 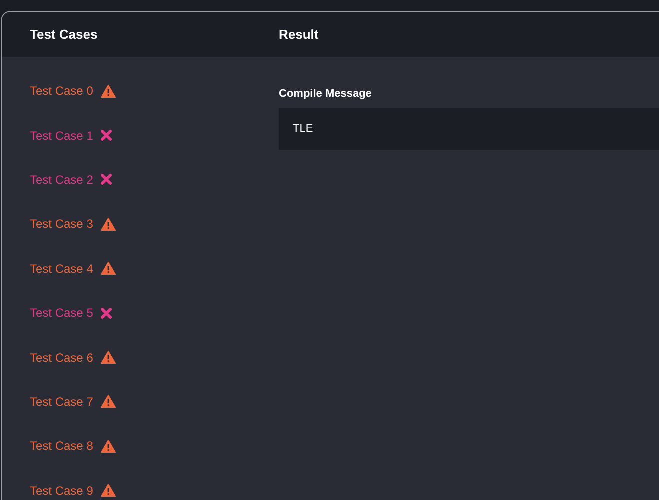 What do you see at coordinates (62, 91) in the screenshot?
I see `test-case-link: Test Case 0` at bounding box center [62, 91].